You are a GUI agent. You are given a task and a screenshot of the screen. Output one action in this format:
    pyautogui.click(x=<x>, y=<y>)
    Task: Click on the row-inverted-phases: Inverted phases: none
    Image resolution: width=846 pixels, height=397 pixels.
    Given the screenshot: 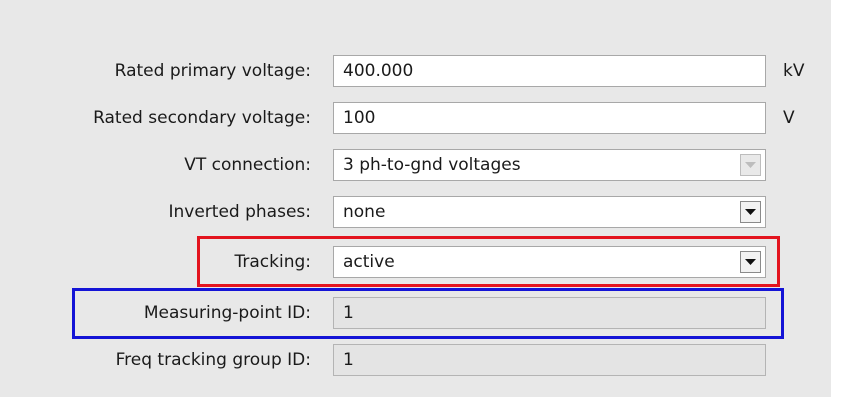 What is the action you would take?
    pyautogui.click(x=415, y=212)
    